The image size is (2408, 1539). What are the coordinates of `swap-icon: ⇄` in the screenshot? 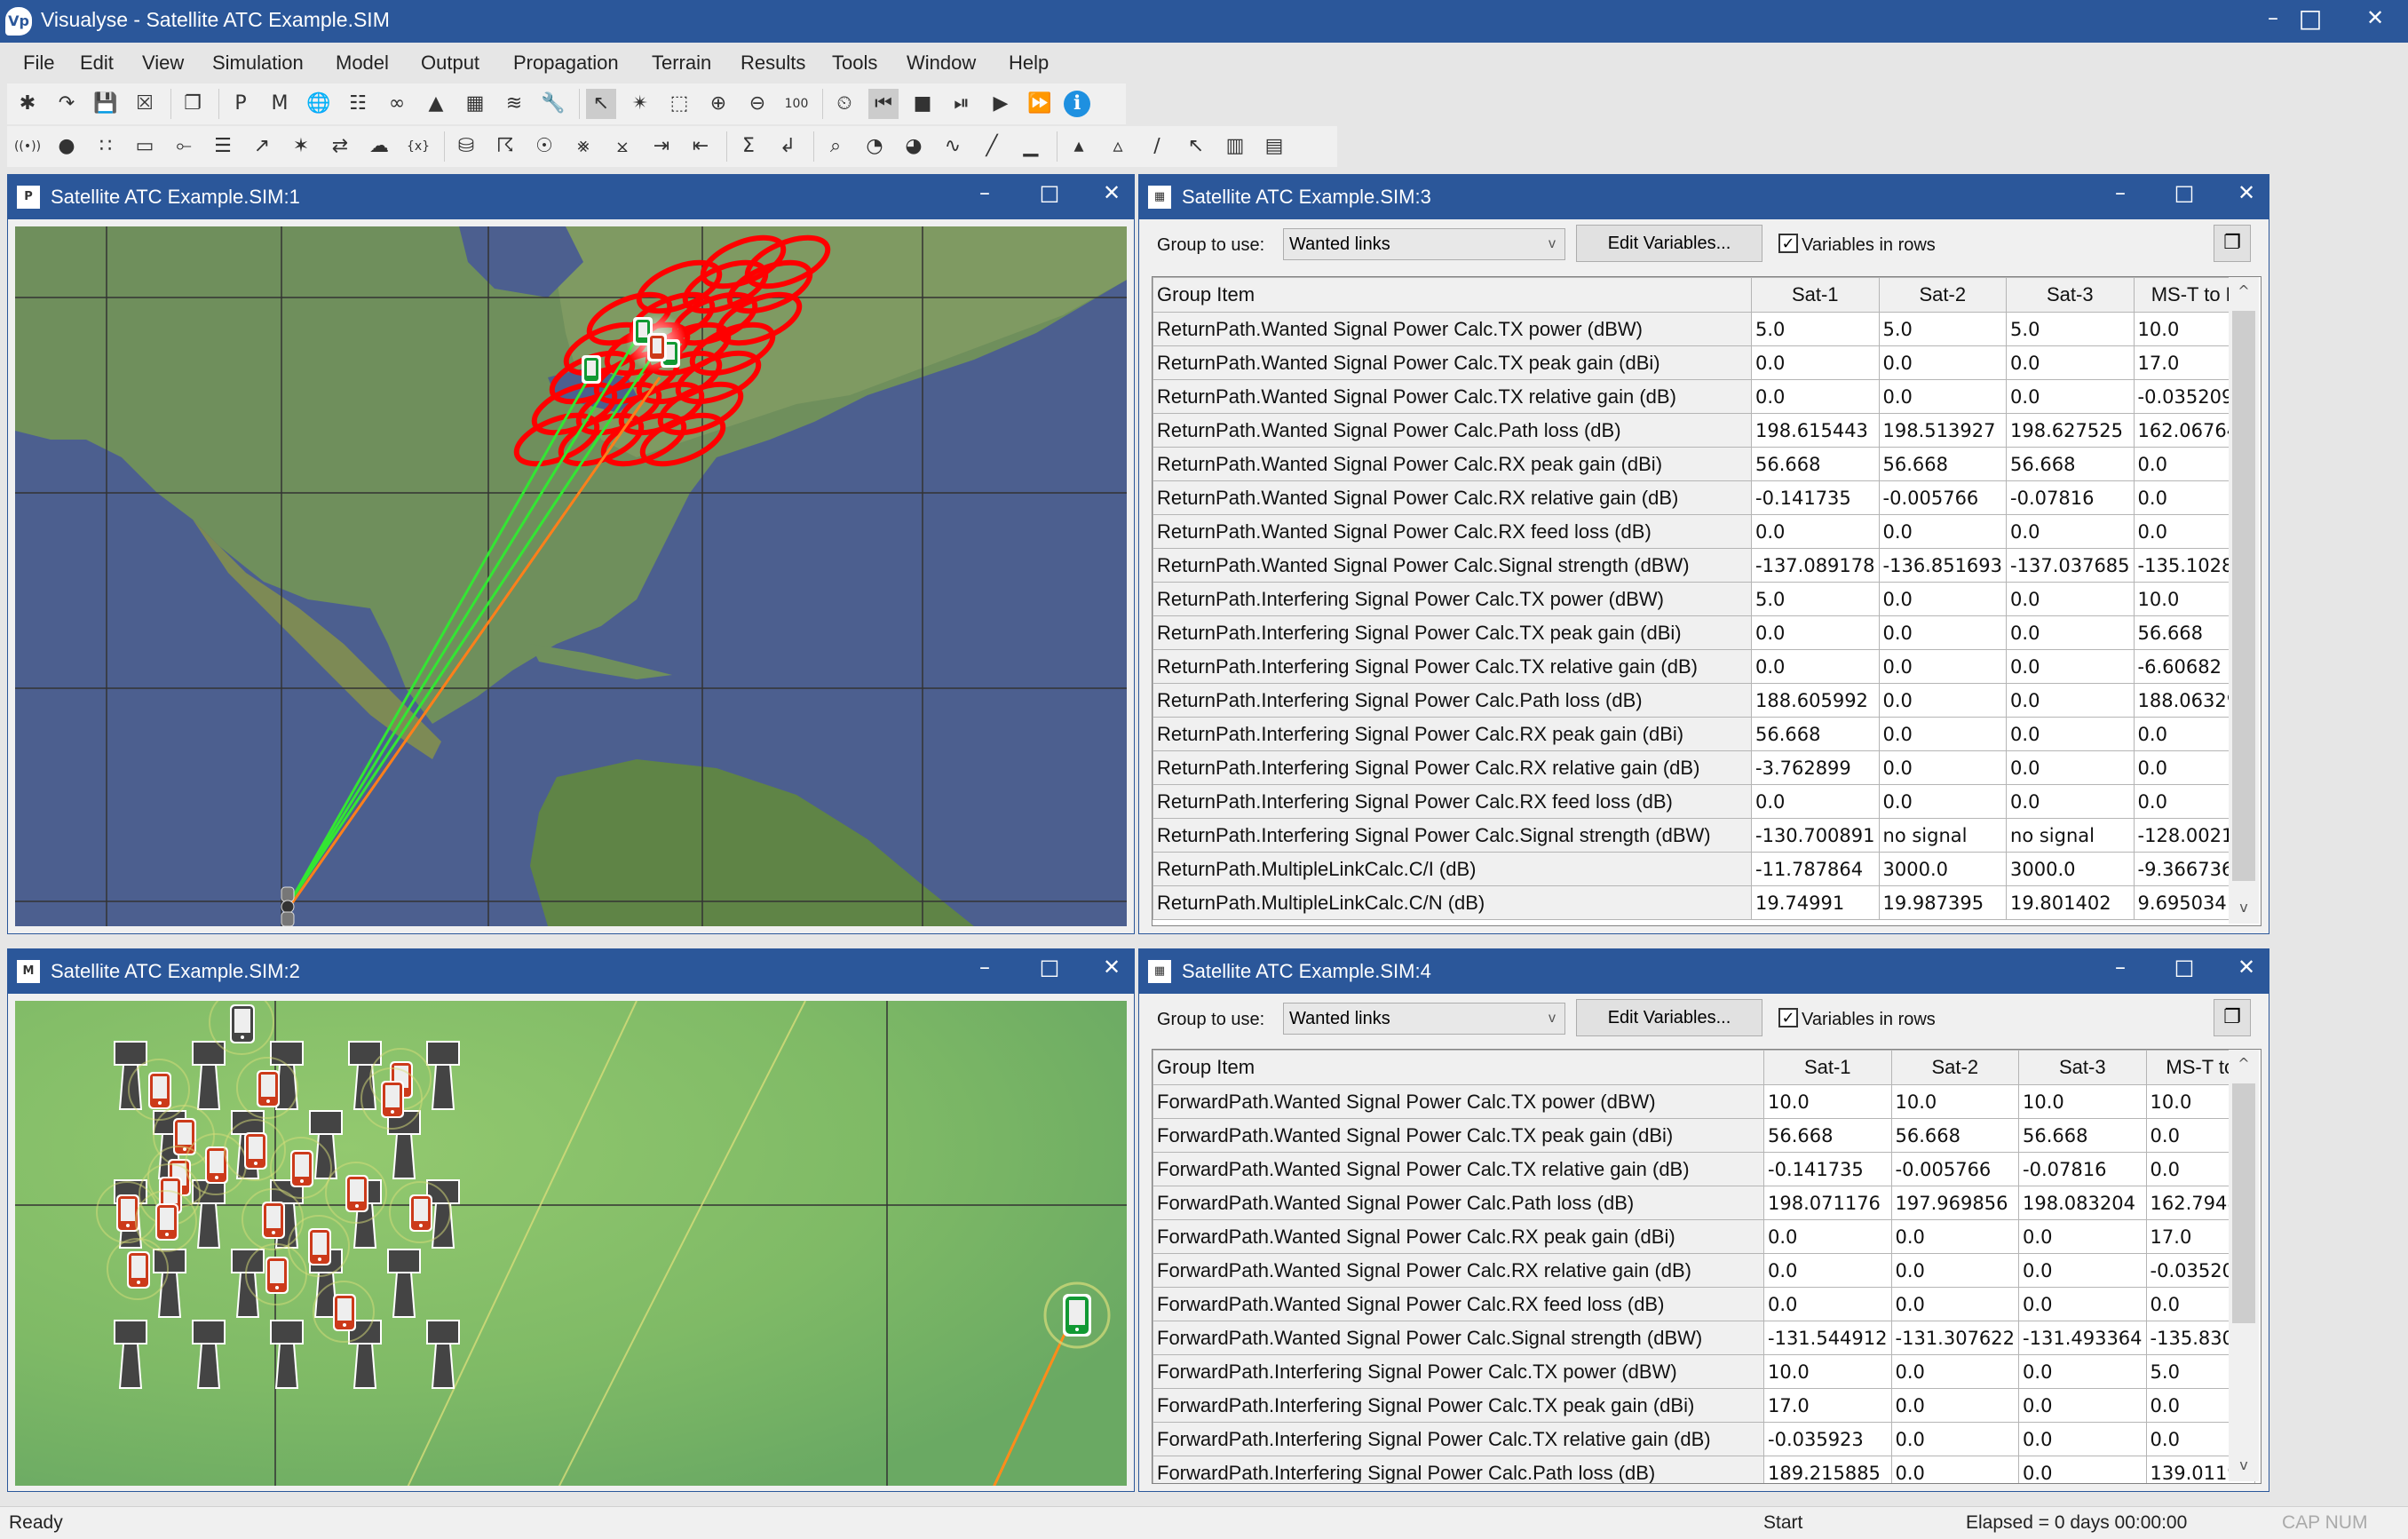 It's located at (340, 146).